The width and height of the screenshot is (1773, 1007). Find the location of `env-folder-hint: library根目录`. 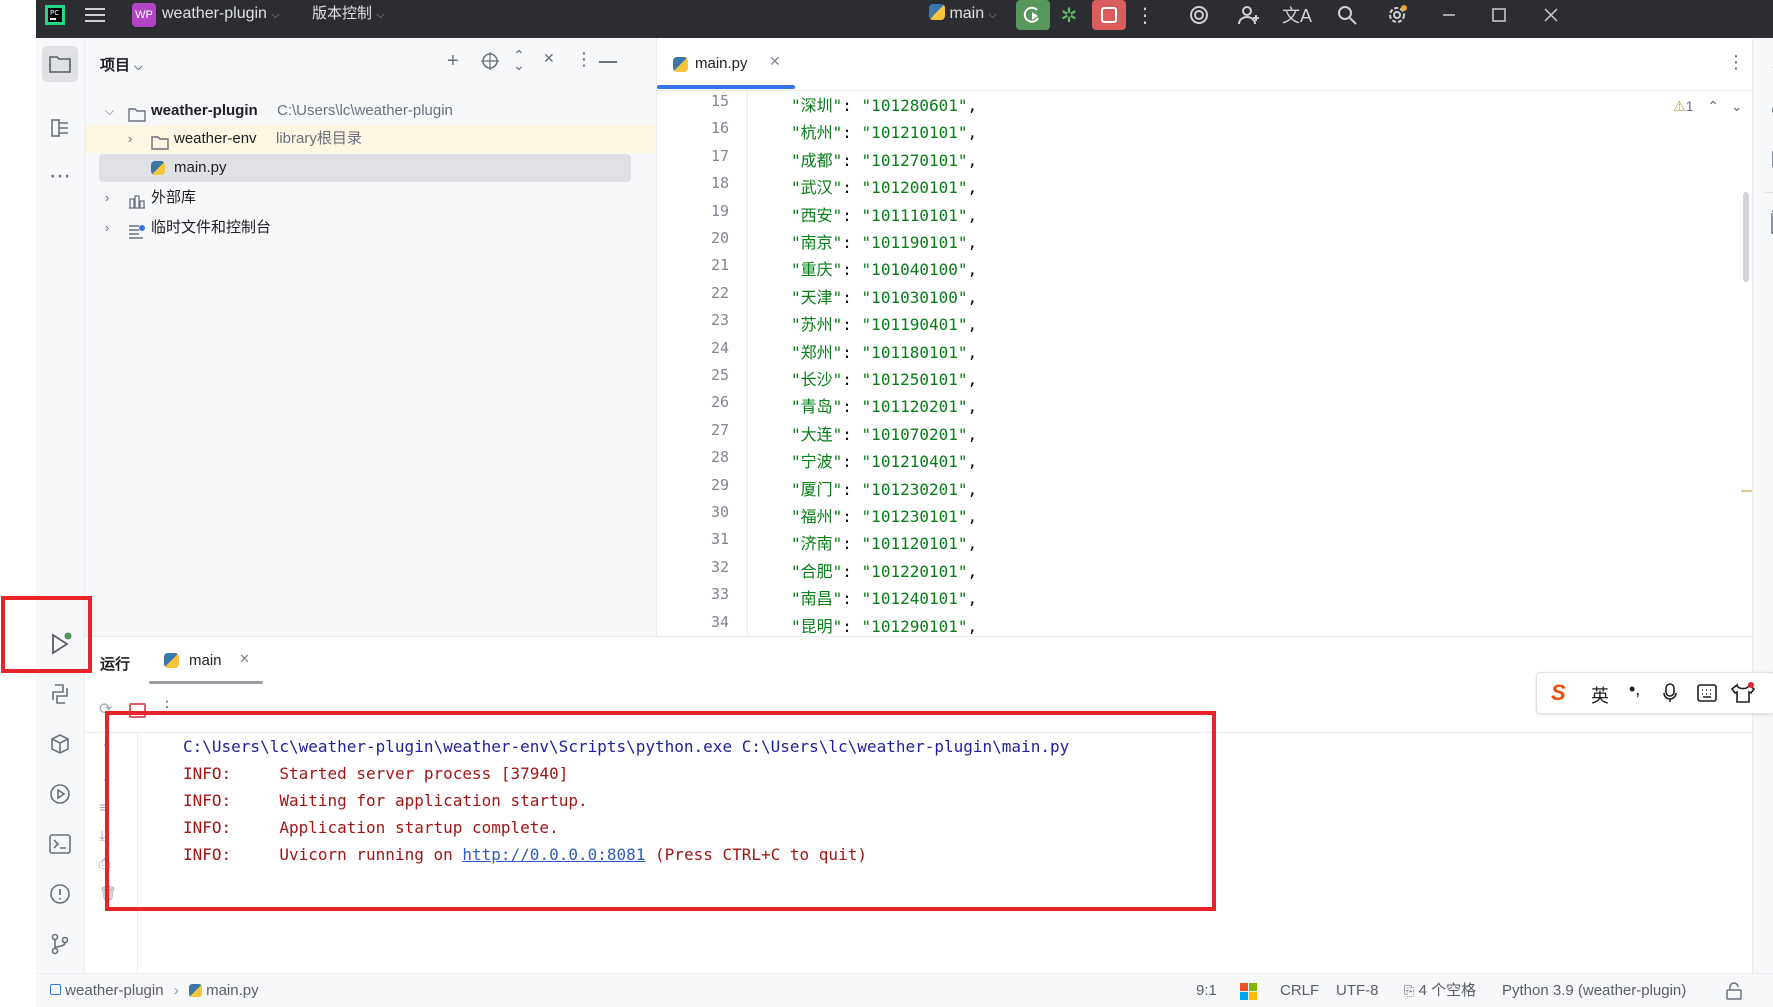

env-folder-hint: library根目录 is located at coordinates (319, 138).